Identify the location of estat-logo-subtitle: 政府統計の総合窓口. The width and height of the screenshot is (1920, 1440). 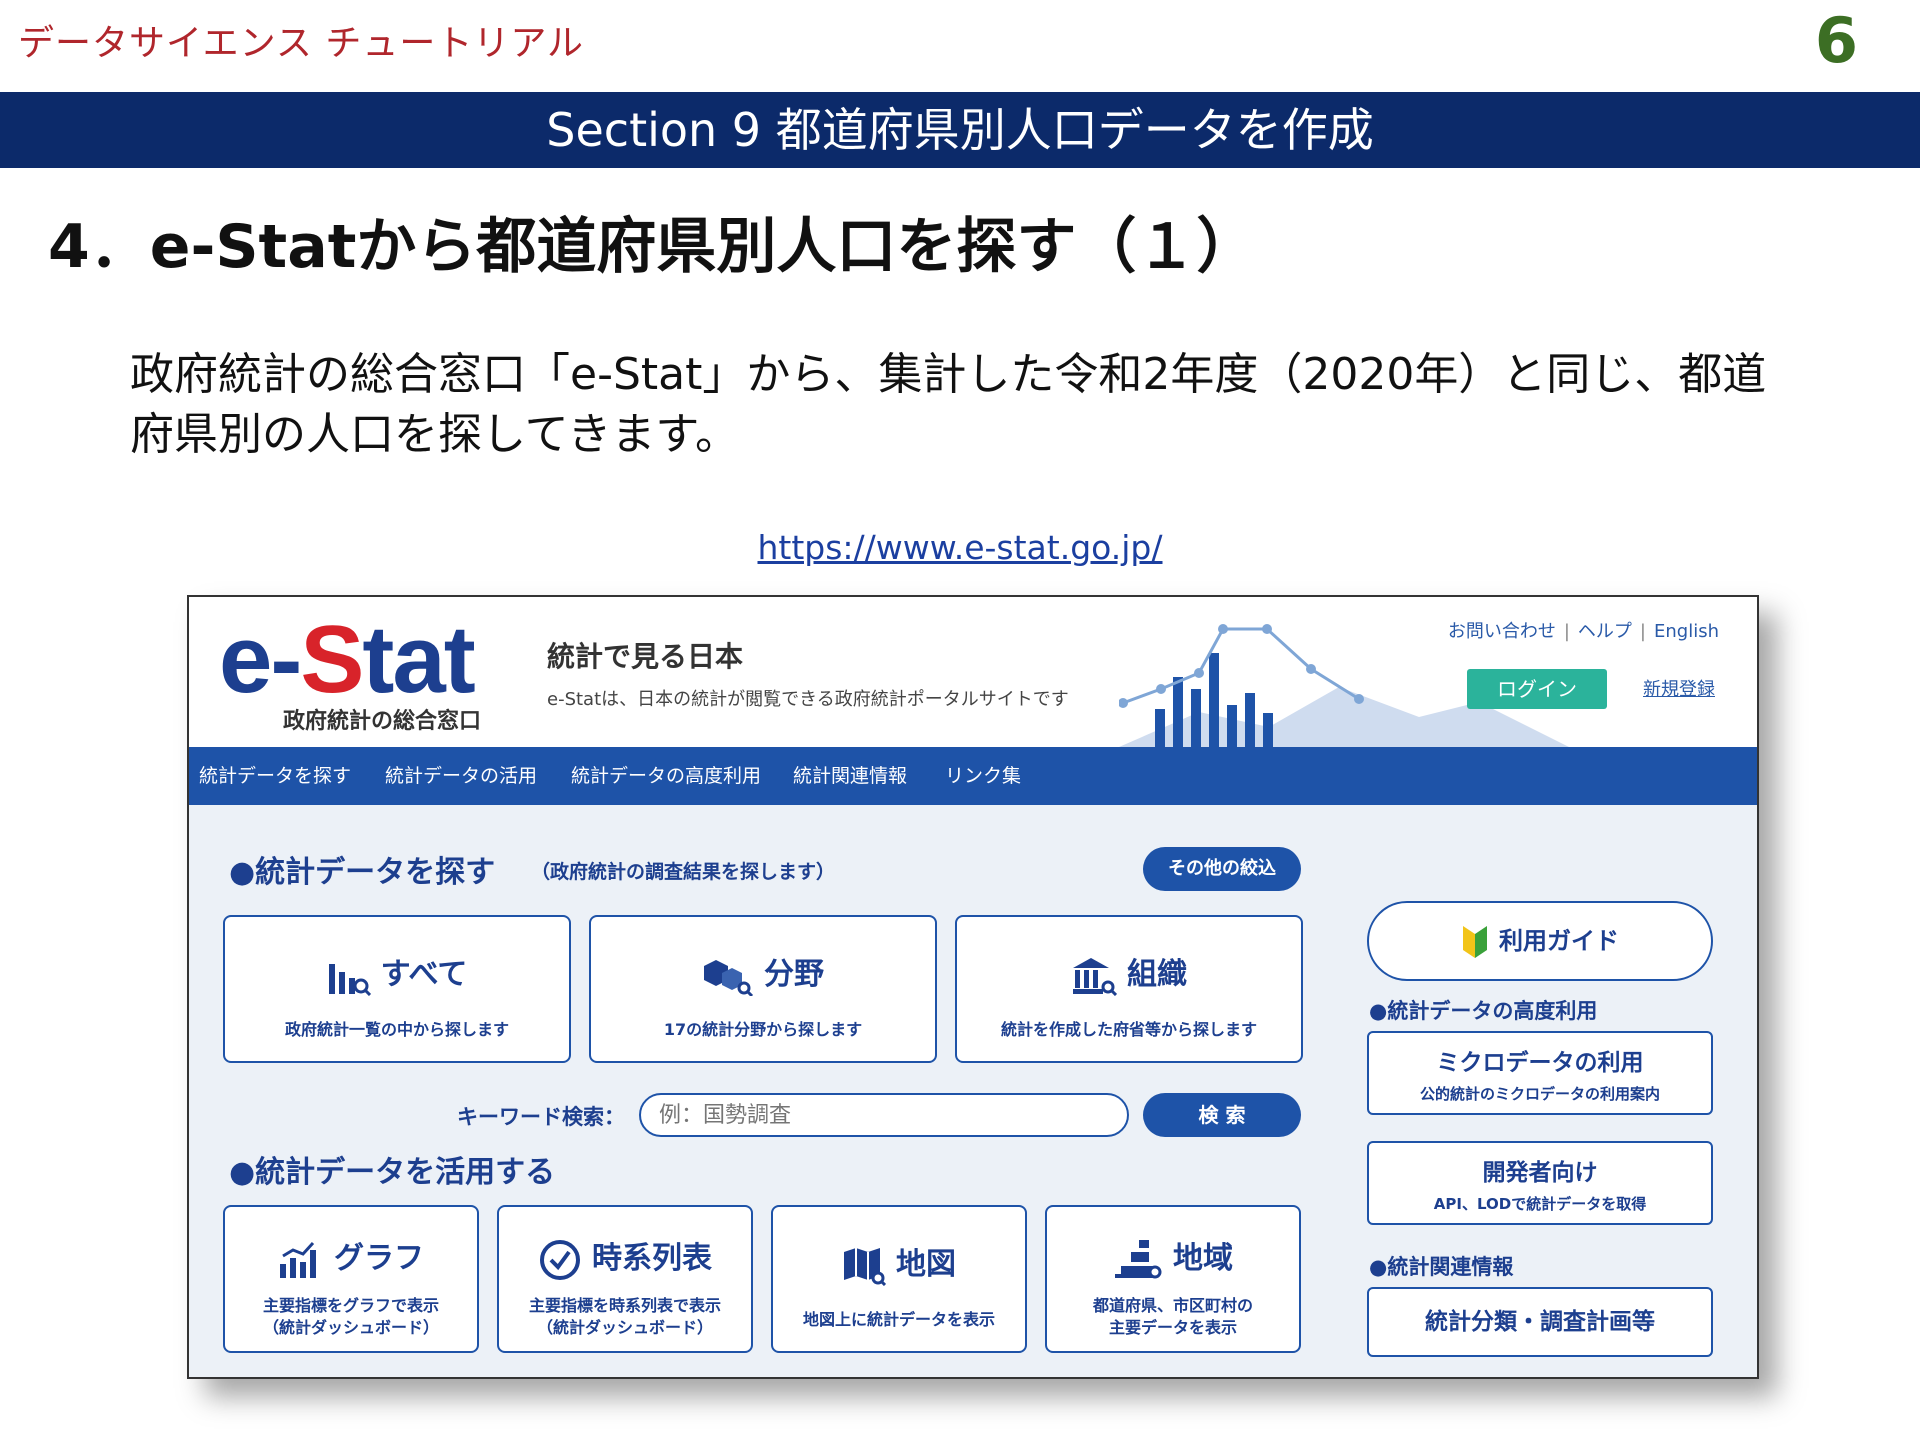
(382, 721).